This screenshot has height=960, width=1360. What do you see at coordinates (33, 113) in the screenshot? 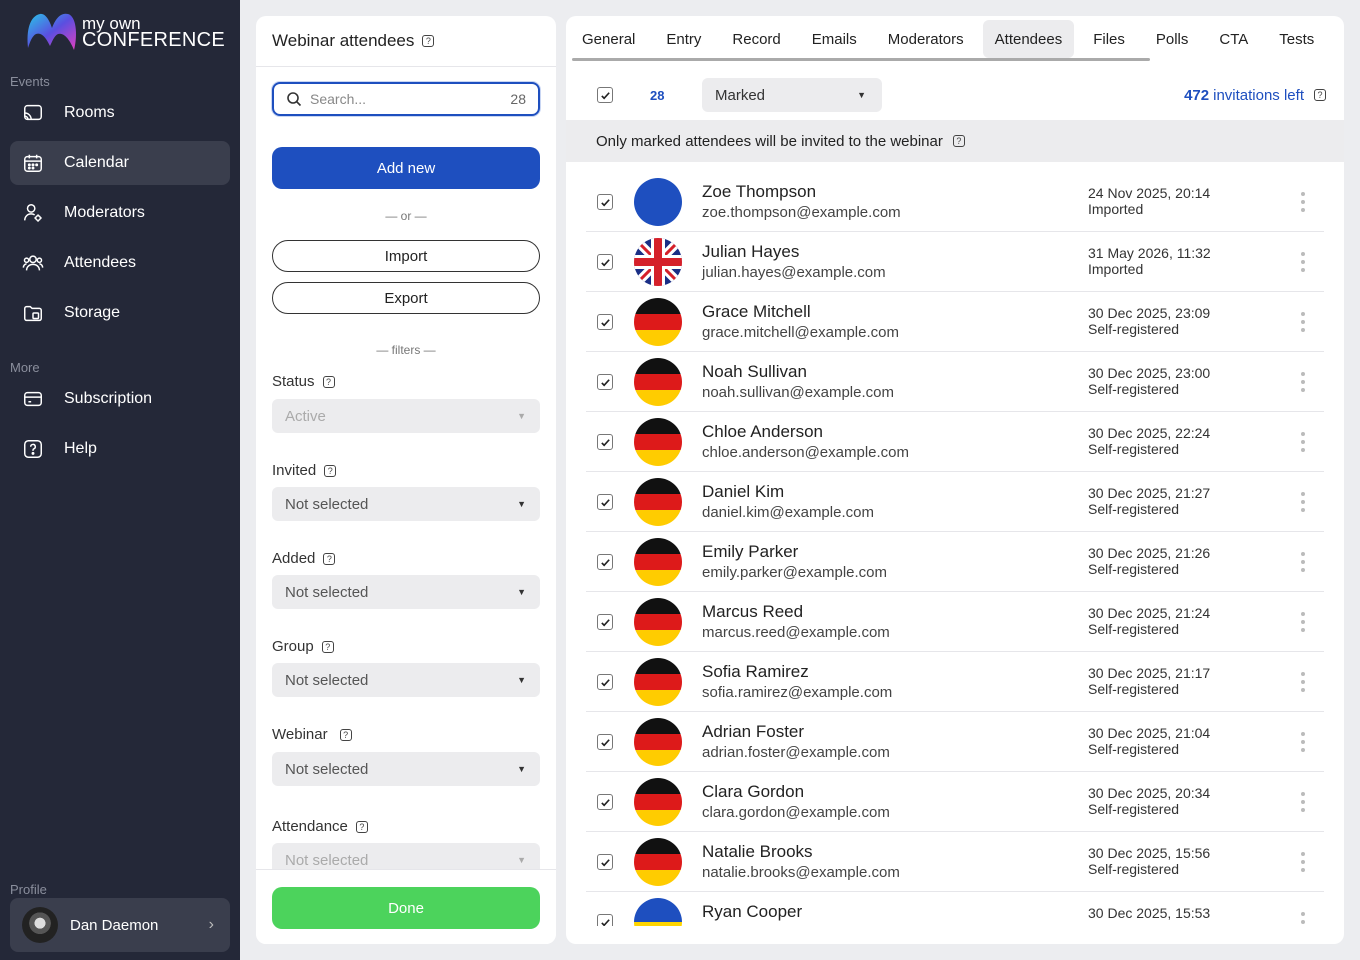
I see `cast-icon` at bounding box center [33, 113].